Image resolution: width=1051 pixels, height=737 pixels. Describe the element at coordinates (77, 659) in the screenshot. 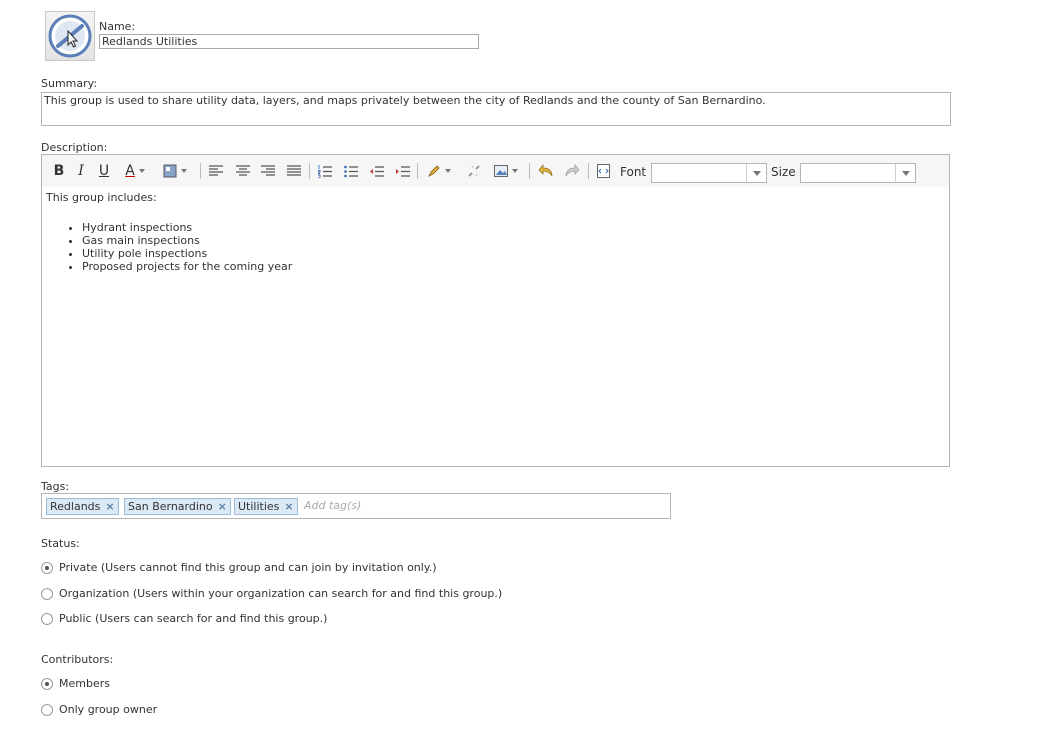

I see `contributors-label: Contributors:` at that location.